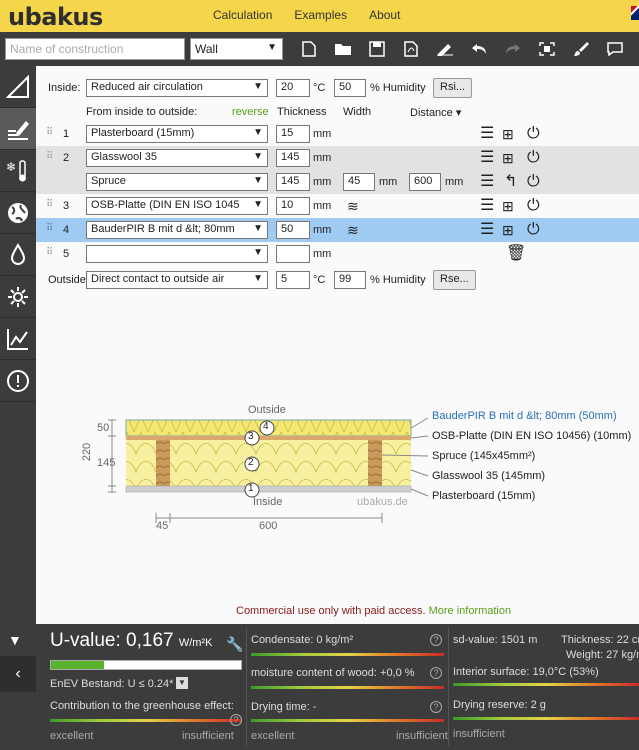 The width and height of the screenshot is (639, 750). What do you see at coordinates (18, 129) in the screenshot?
I see `sidebar-item-layers` at bounding box center [18, 129].